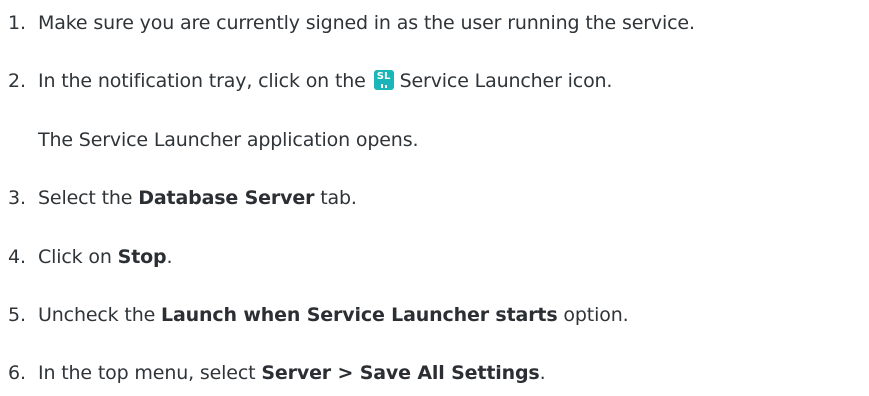 The height and width of the screenshot is (396, 869). I want to click on step-text: In the top menu, select, so click(147, 373).